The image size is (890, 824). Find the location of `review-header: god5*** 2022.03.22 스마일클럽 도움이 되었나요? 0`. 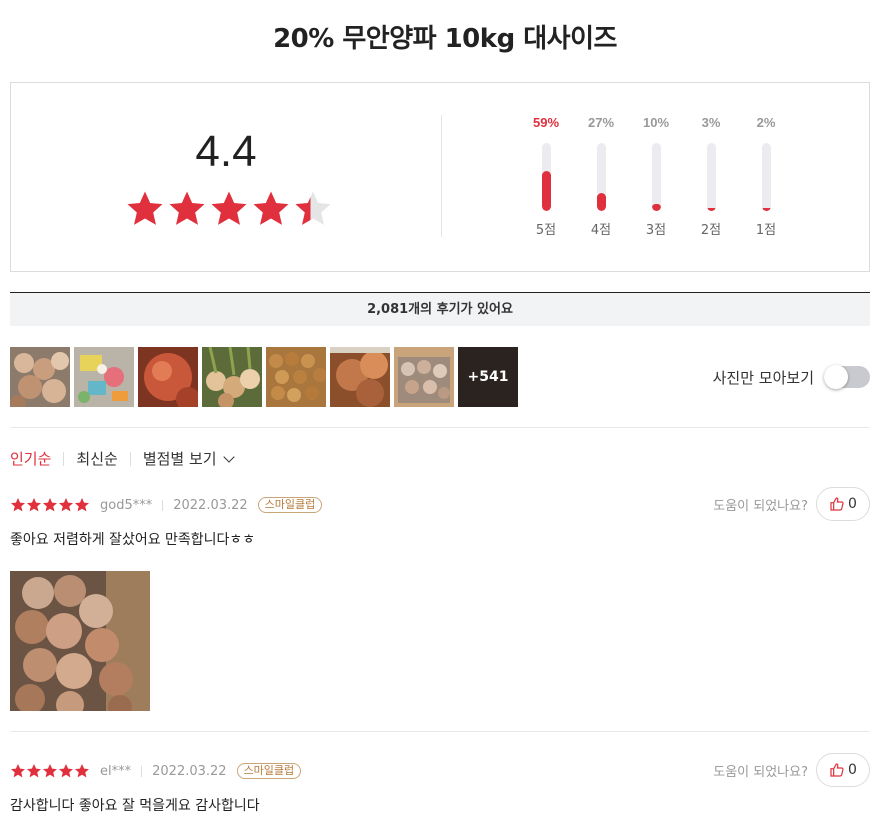

review-header: god5*** 2022.03.22 스마일클럽 도움이 되었나요? 0 is located at coordinates (440, 504).